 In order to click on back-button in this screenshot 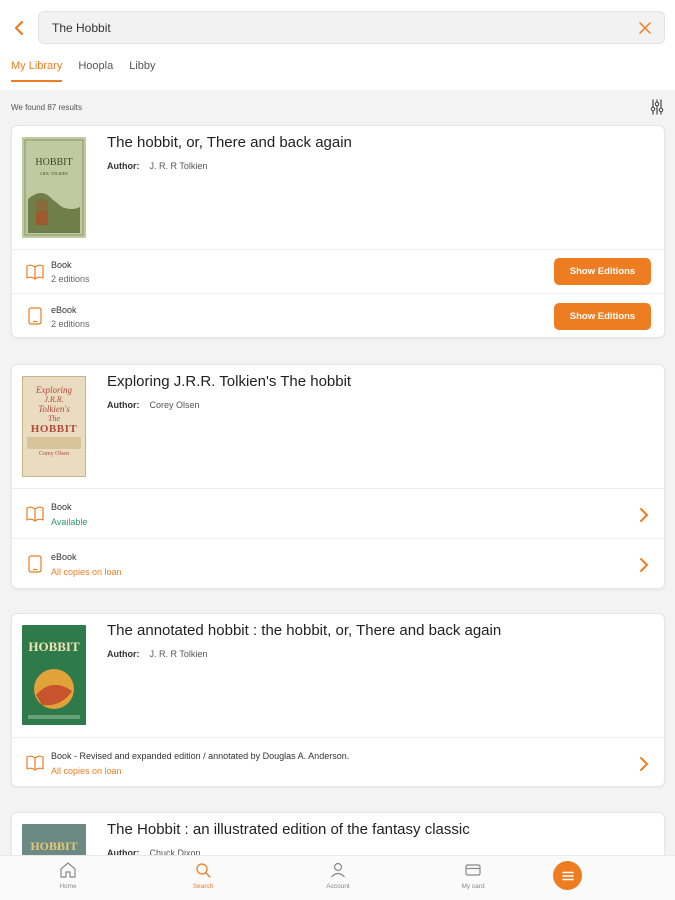, I will do `click(19, 28)`.